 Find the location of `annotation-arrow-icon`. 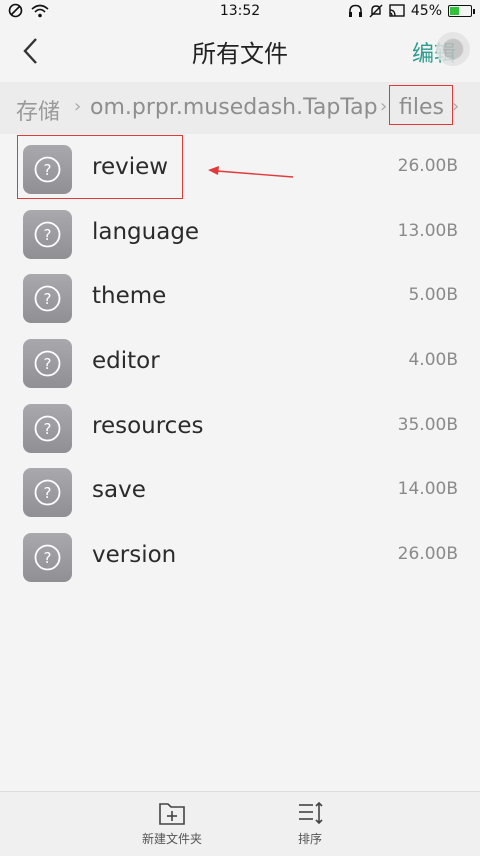

annotation-arrow-icon is located at coordinates (251, 172).